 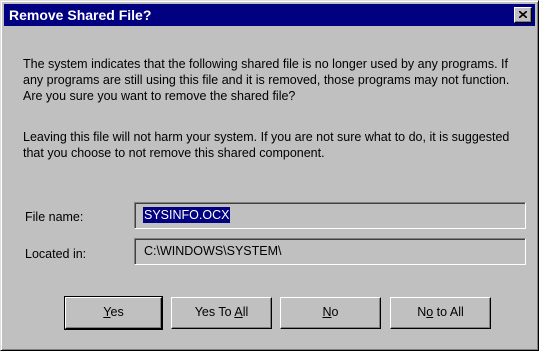 I want to click on no-button: No, so click(x=330, y=313).